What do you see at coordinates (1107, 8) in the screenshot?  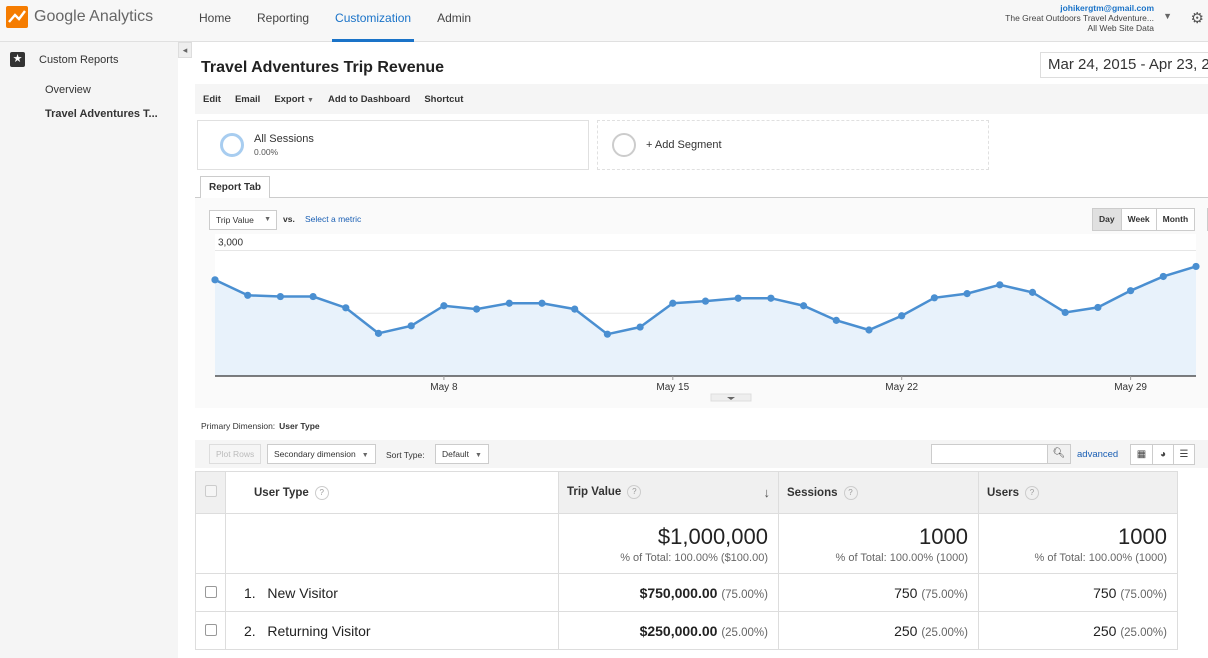 I see `account-email: johikergtm@gmail.com` at bounding box center [1107, 8].